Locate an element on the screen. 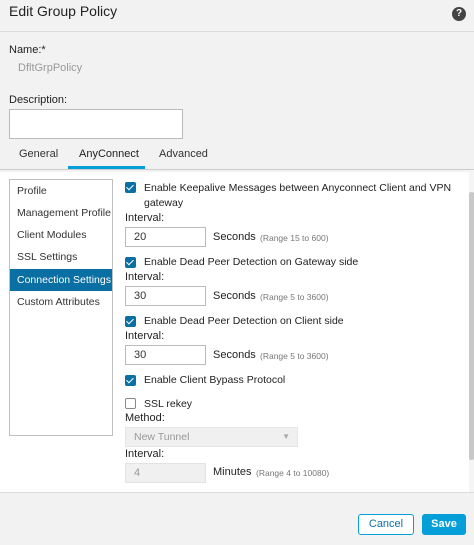 This screenshot has height=545, width=474. dpd-gateway-checkbox is located at coordinates (130, 262).